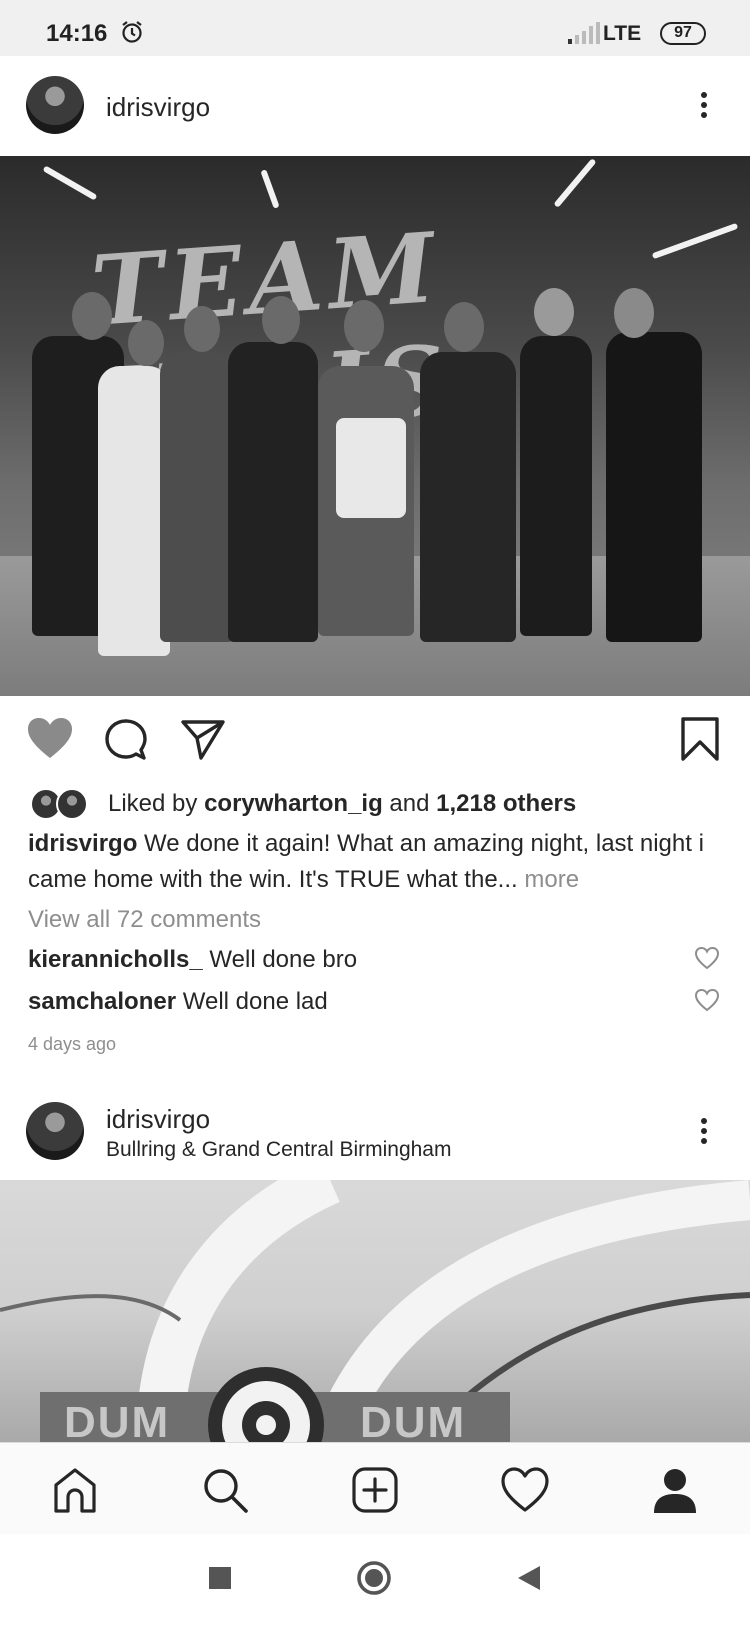  I want to click on view-all-comments-link: View all 72 comments, so click(144, 920).